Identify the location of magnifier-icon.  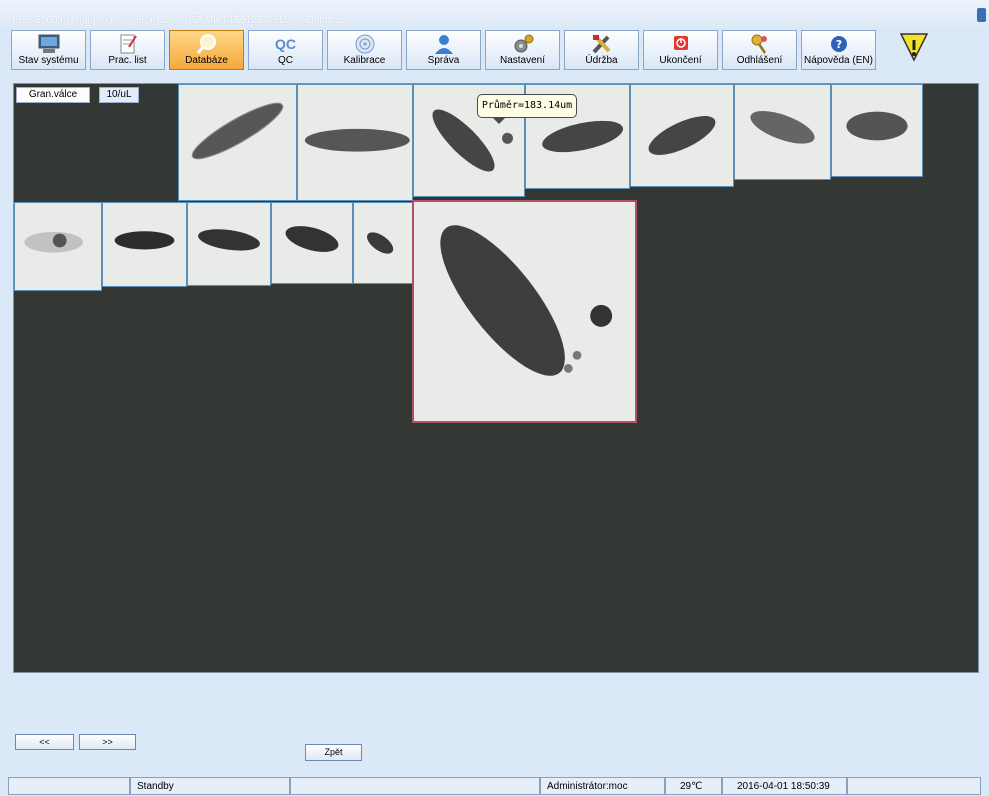
(206, 44).